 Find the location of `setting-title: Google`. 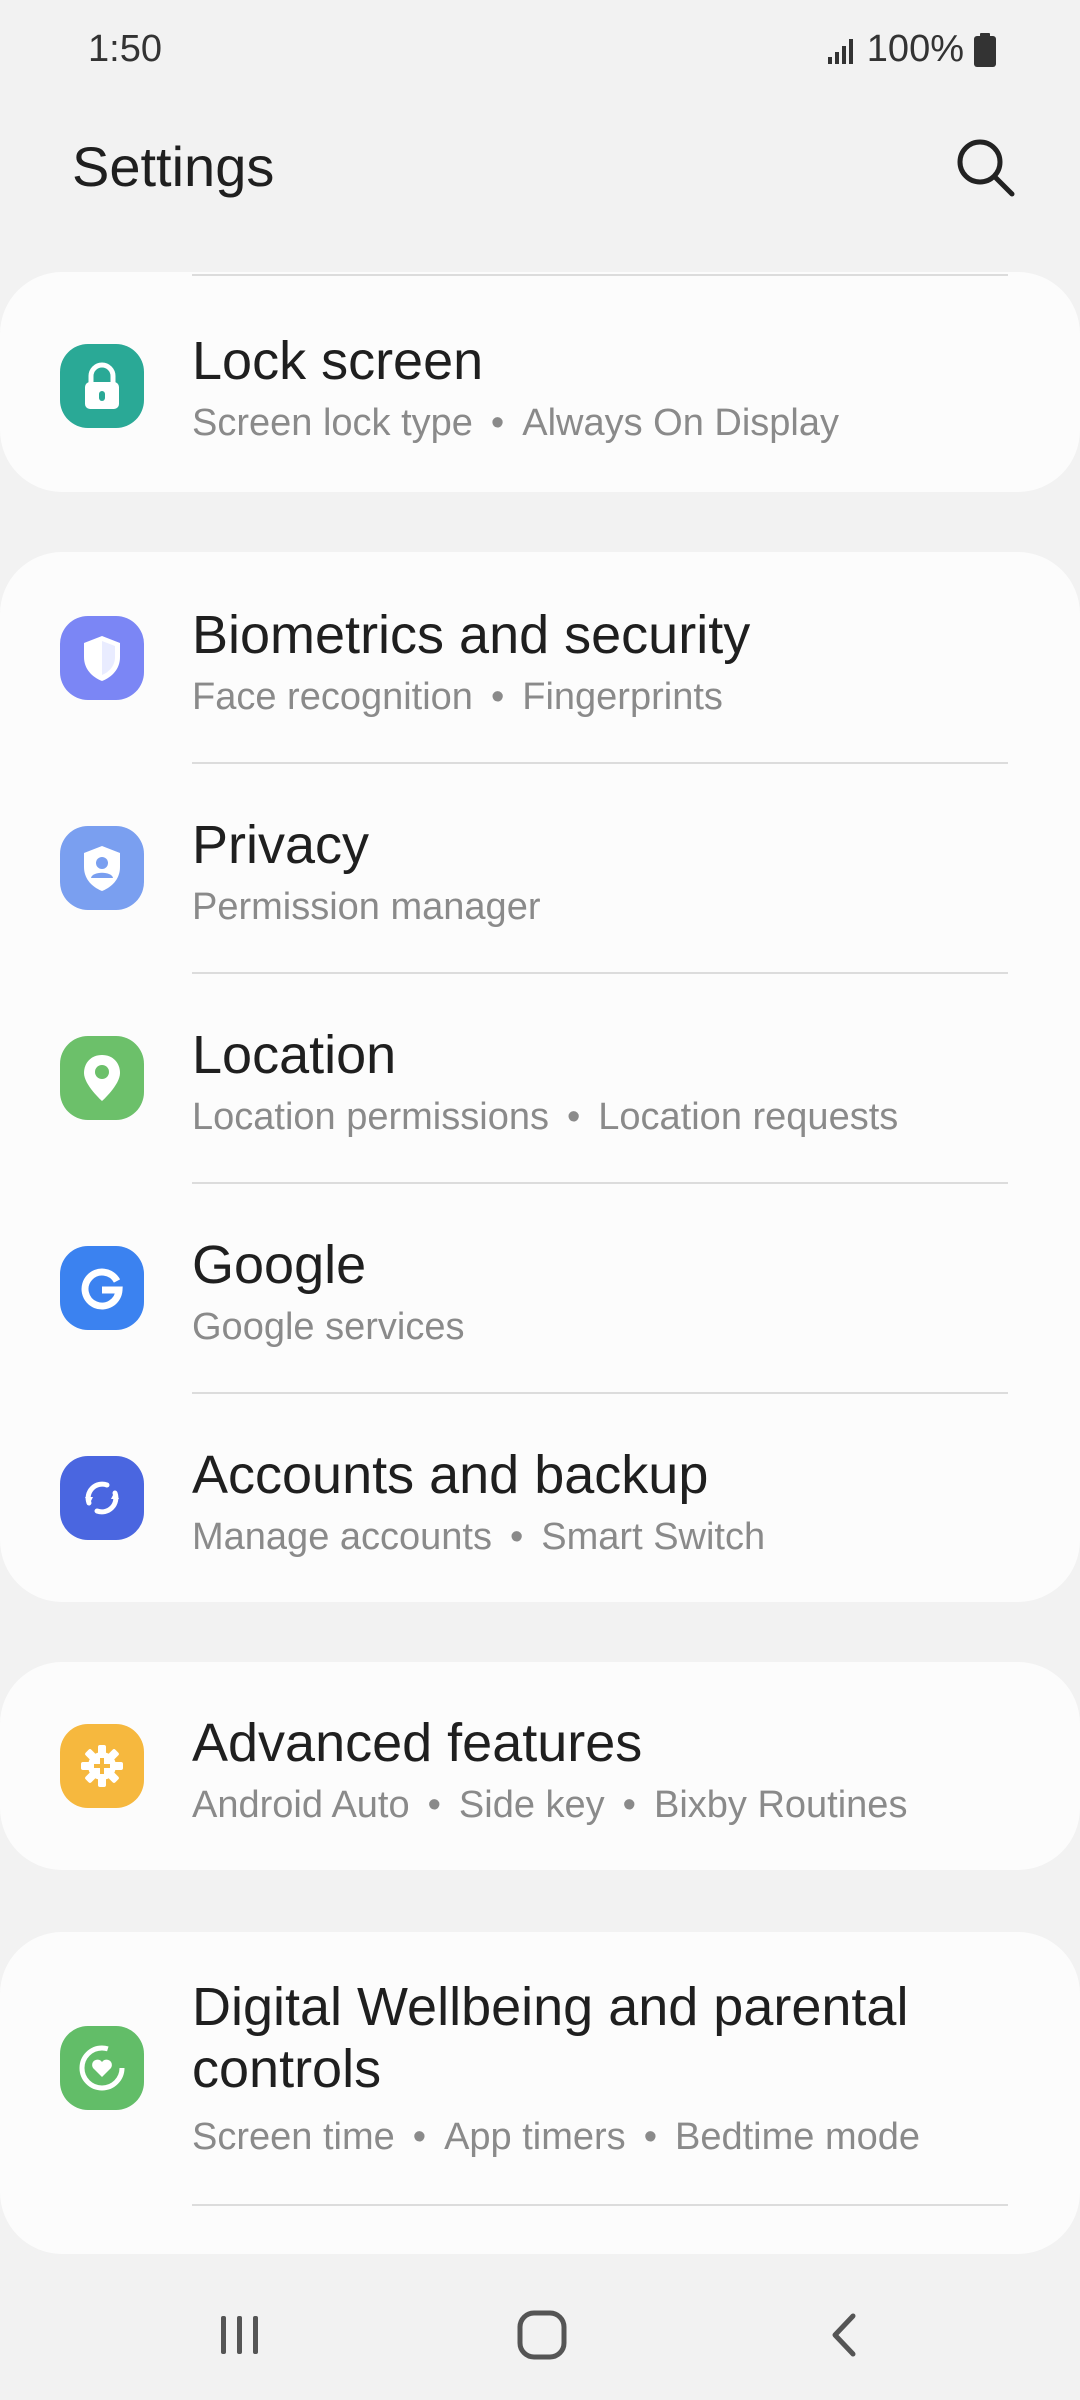

setting-title: Google is located at coordinates (279, 1265).